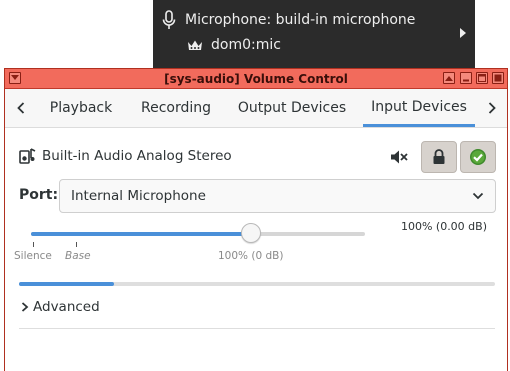 The image size is (510, 371). I want to click on window-minimize-button, so click(466, 78).